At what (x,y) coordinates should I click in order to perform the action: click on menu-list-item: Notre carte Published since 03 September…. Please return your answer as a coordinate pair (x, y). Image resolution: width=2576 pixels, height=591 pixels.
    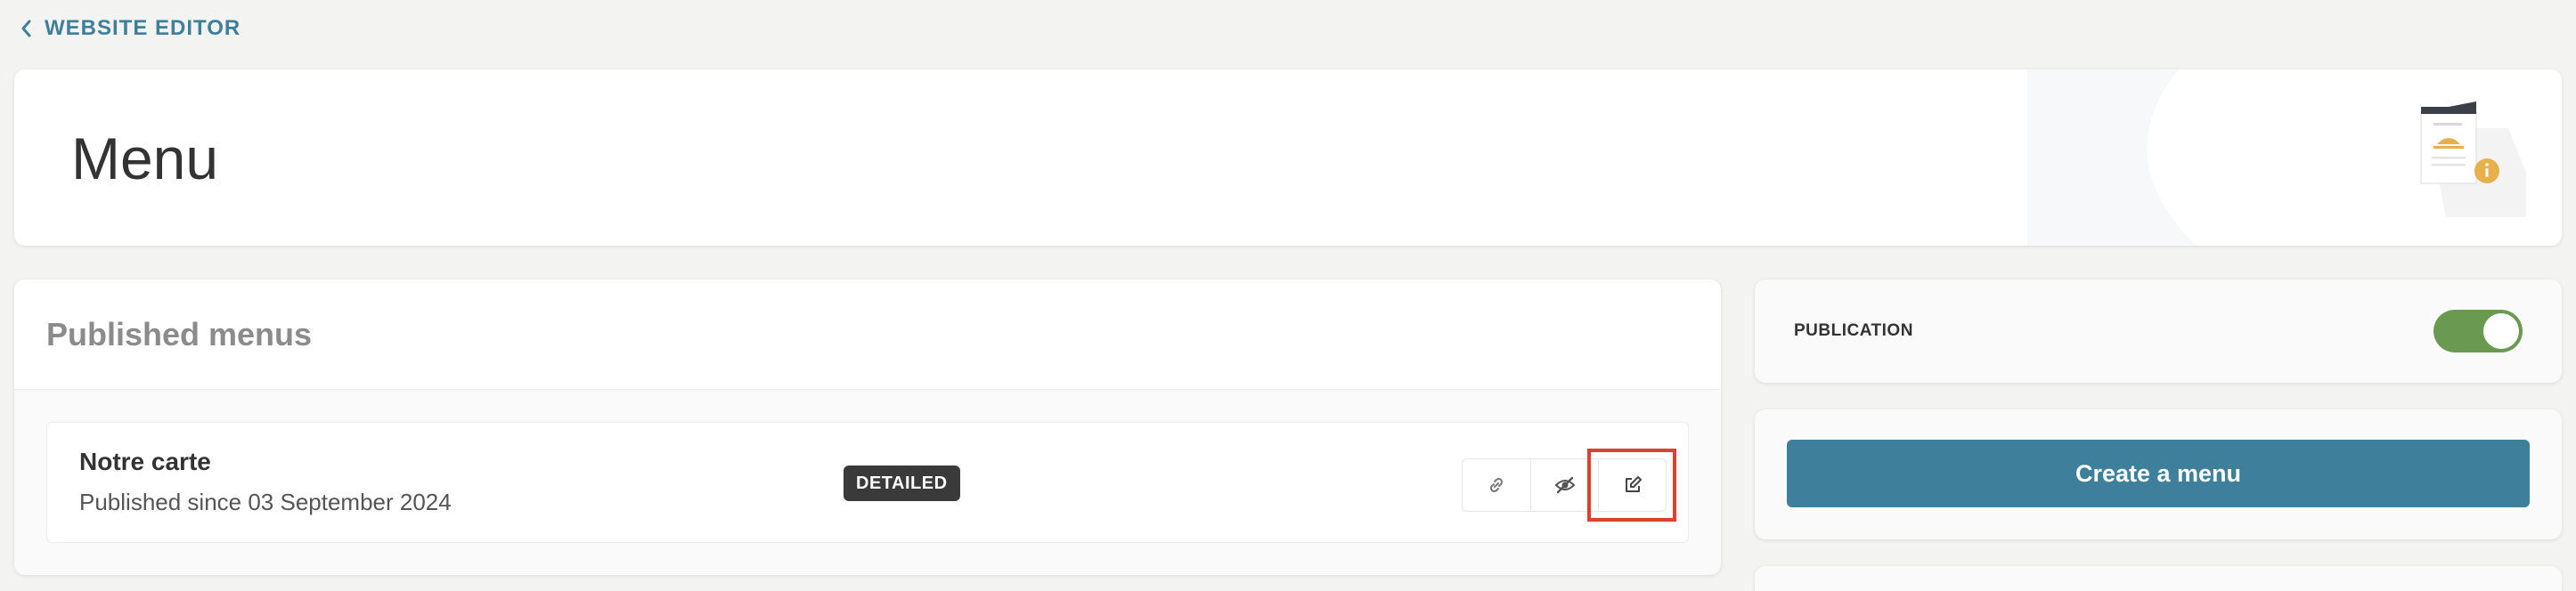
    Looking at the image, I should click on (868, 482).